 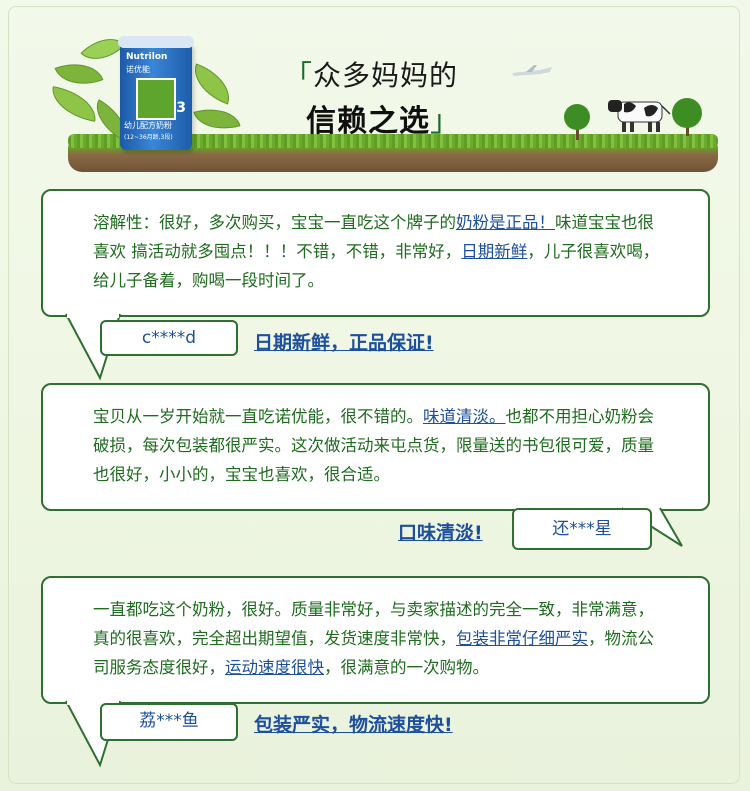 I want to click on review-user-2: 还***星, so click(x=582, y=529).